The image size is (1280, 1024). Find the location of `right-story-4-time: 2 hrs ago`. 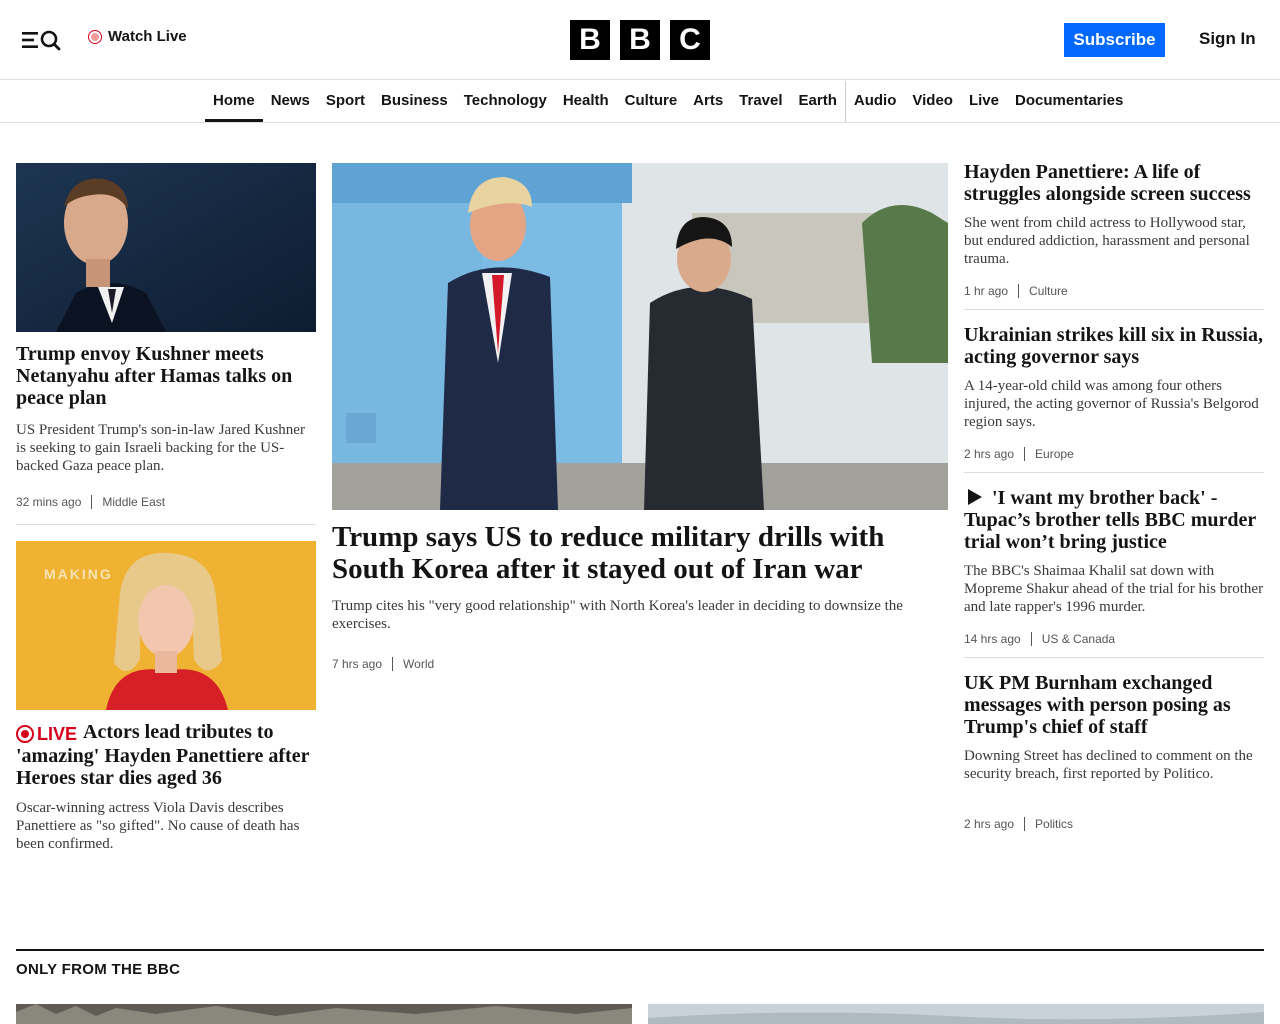

right-story-4-time: 2 hrs ago is located at coordinates (989, 824).